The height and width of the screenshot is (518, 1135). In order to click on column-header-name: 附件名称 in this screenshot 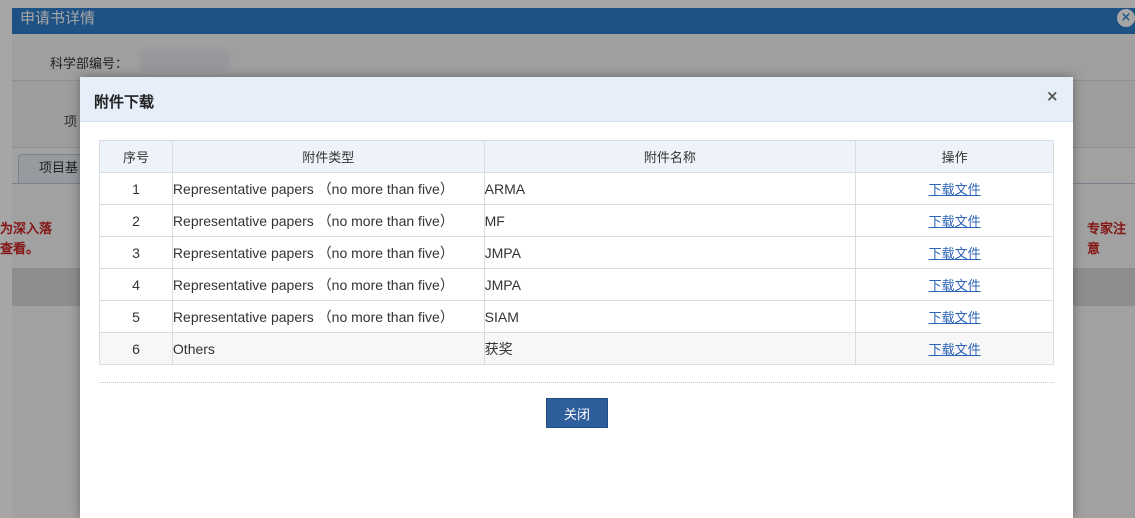, I will do `click(670, 156)`.